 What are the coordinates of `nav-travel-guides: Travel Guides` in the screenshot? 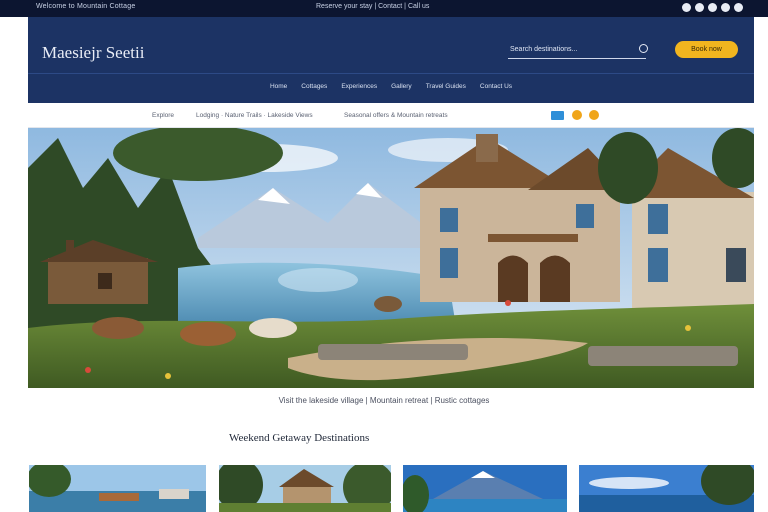 It's located at (446, 86).